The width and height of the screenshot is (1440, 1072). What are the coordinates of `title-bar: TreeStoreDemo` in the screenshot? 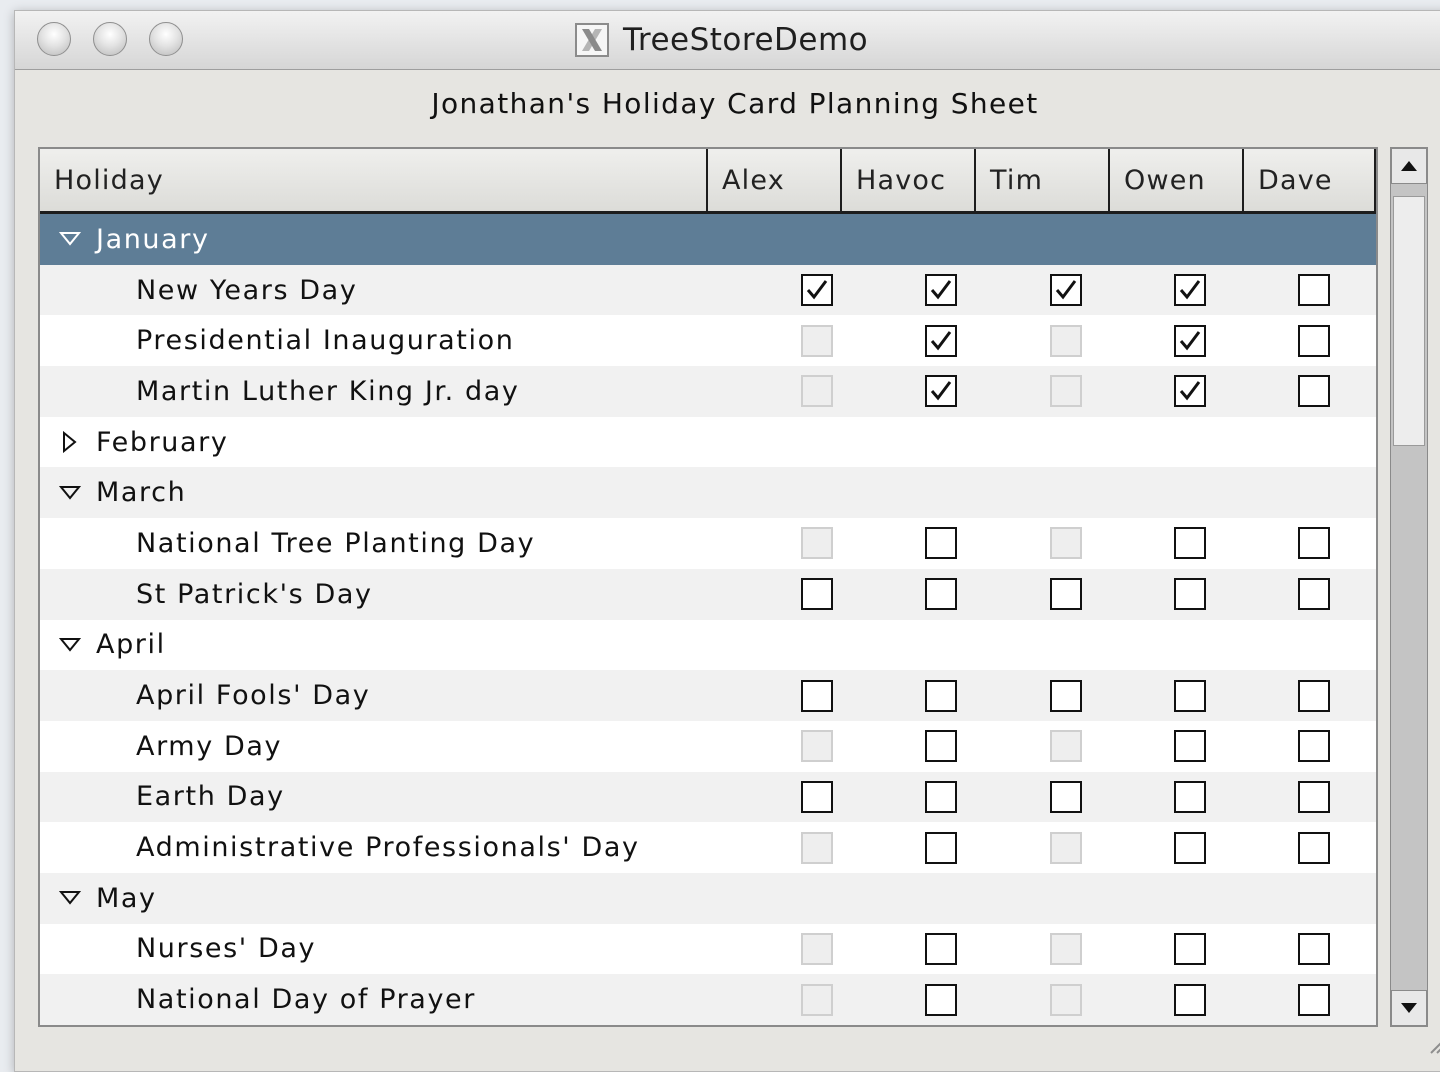 It's located at (727, 40).